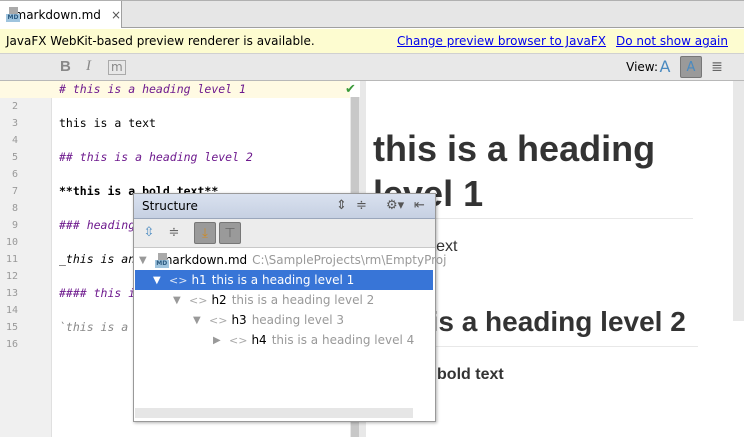 The height and width of the screenshot is (437, 744). Describe the element at coordinates (665, 67) in the screenshot. I see `view-editor-button: A` at that location.